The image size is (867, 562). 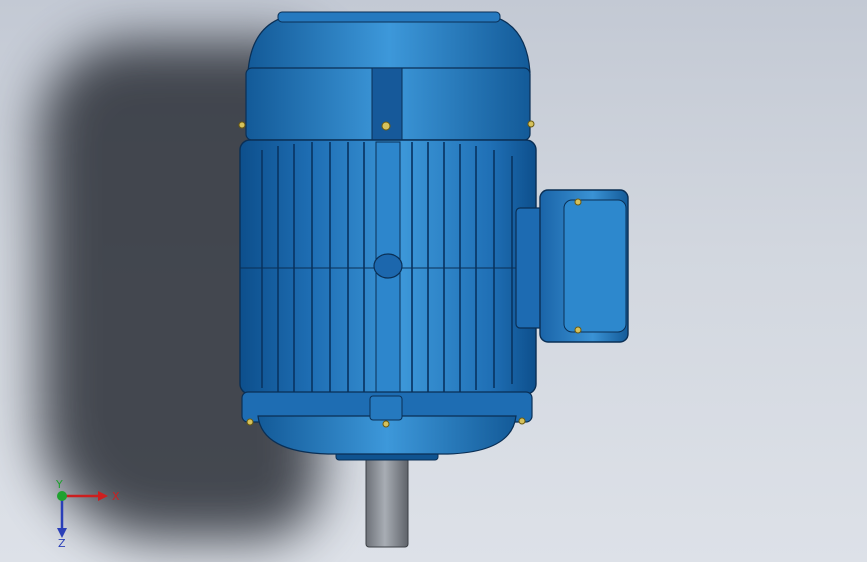 I want to click on lifting-eye, so click(x=388, y=266).